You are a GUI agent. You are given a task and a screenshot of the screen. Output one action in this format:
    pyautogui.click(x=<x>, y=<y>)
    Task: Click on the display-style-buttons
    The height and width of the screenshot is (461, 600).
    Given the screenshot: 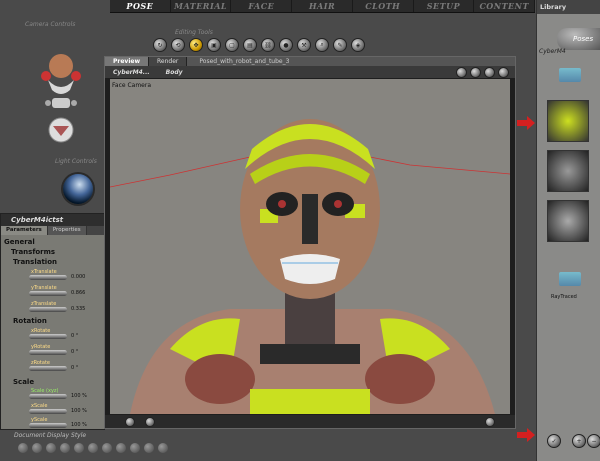 What is the action you would take?
    pyautogui.click(x=93, y=448)
    